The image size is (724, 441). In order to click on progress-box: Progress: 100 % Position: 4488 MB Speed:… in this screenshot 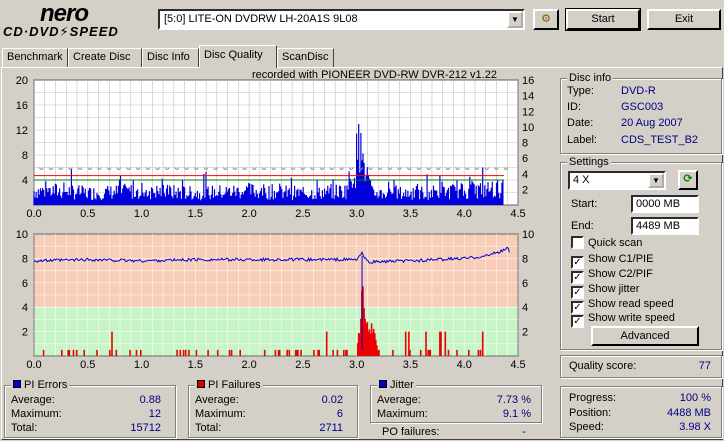, I will do `click(641, 412)`.